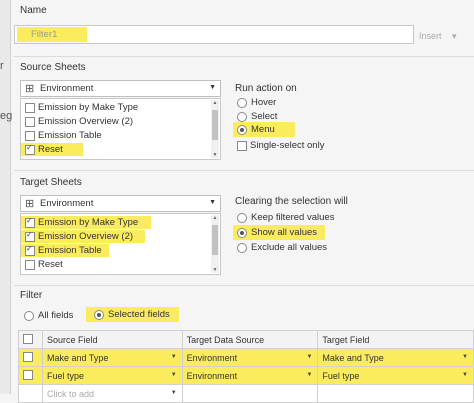 This screenshot has width=474, height=403. Describe the element at coordinates (395, 357) in the screenshot. I see `target-field-cell: Make and Type ▼` at that location.